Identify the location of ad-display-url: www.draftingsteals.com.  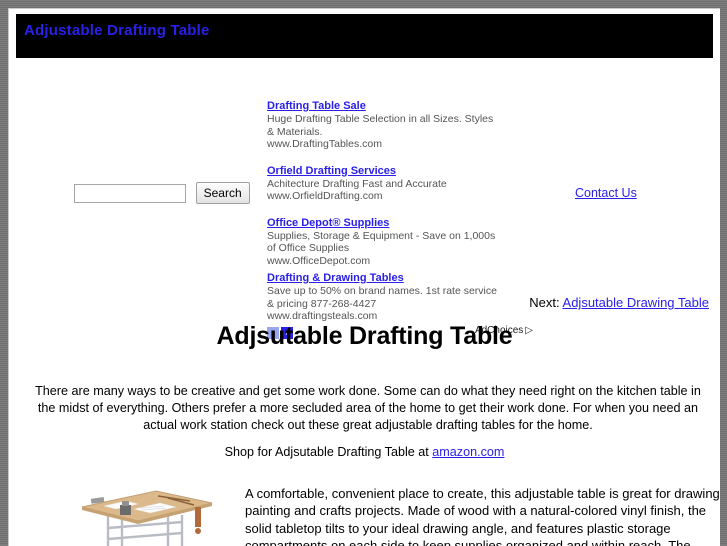
(386, 316).